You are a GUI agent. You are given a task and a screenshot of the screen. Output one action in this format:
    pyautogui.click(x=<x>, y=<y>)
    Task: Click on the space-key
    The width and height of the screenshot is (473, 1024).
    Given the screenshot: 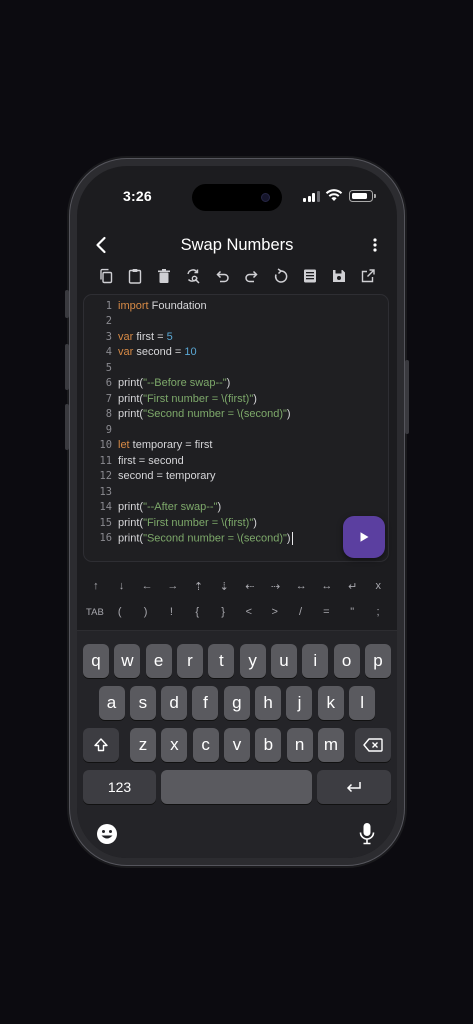 What is the action you would take?
    pyautogui.click(x=236, y=787)
    